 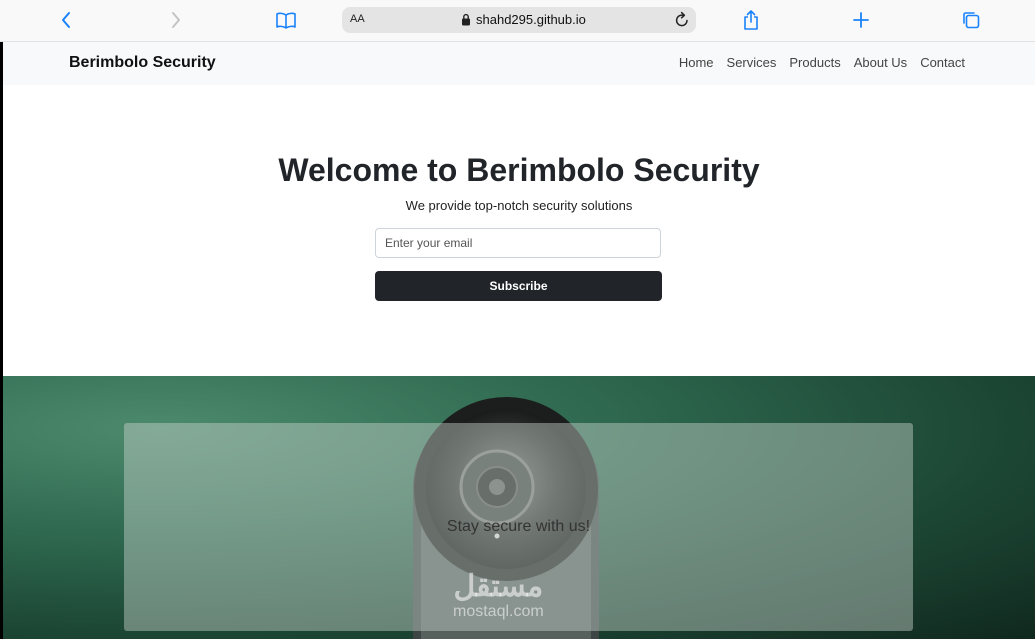 What do you see at coordinates (519, 205) in the screenshot?
I see `hero-subtitle: We provide top-notch security solutions` at bounding box center [519, 205].